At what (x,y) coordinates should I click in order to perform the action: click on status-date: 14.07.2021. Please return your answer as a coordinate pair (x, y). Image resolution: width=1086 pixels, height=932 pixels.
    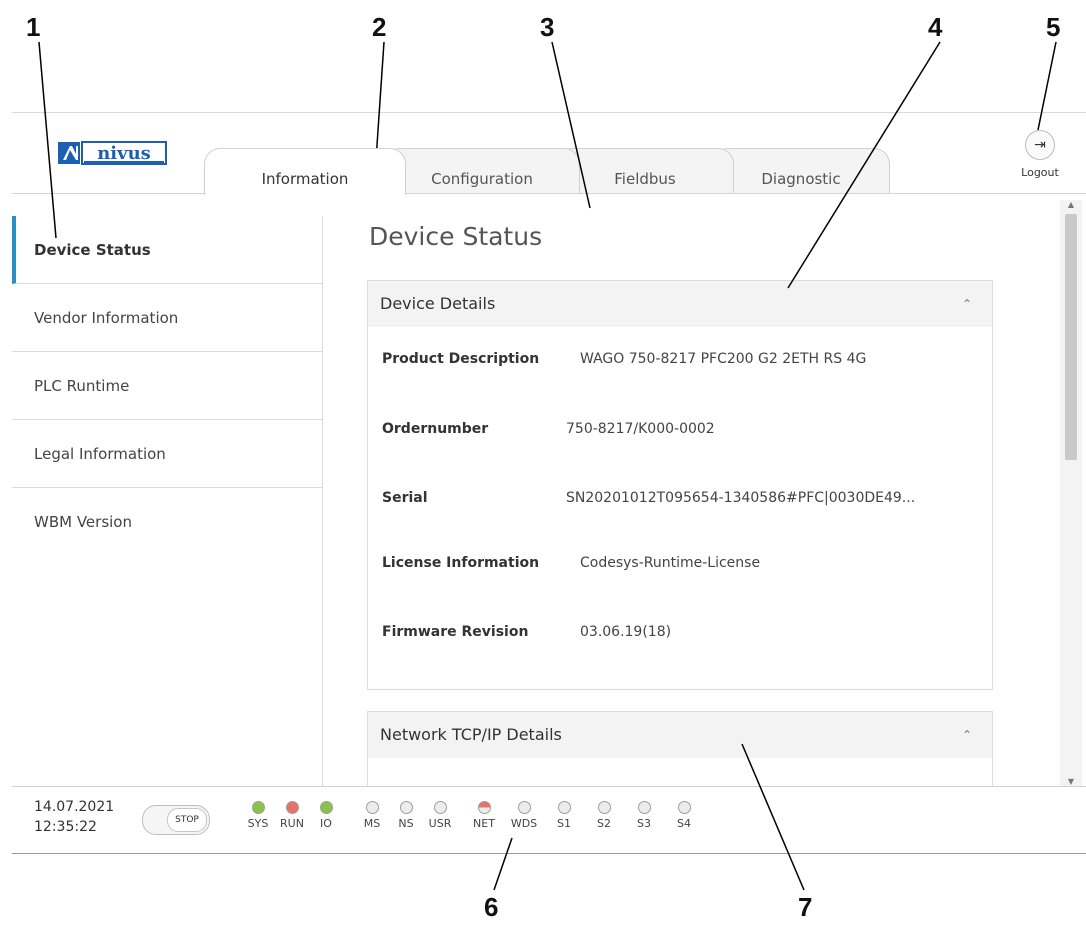
    Looking at the image, I should click on (74, 807).